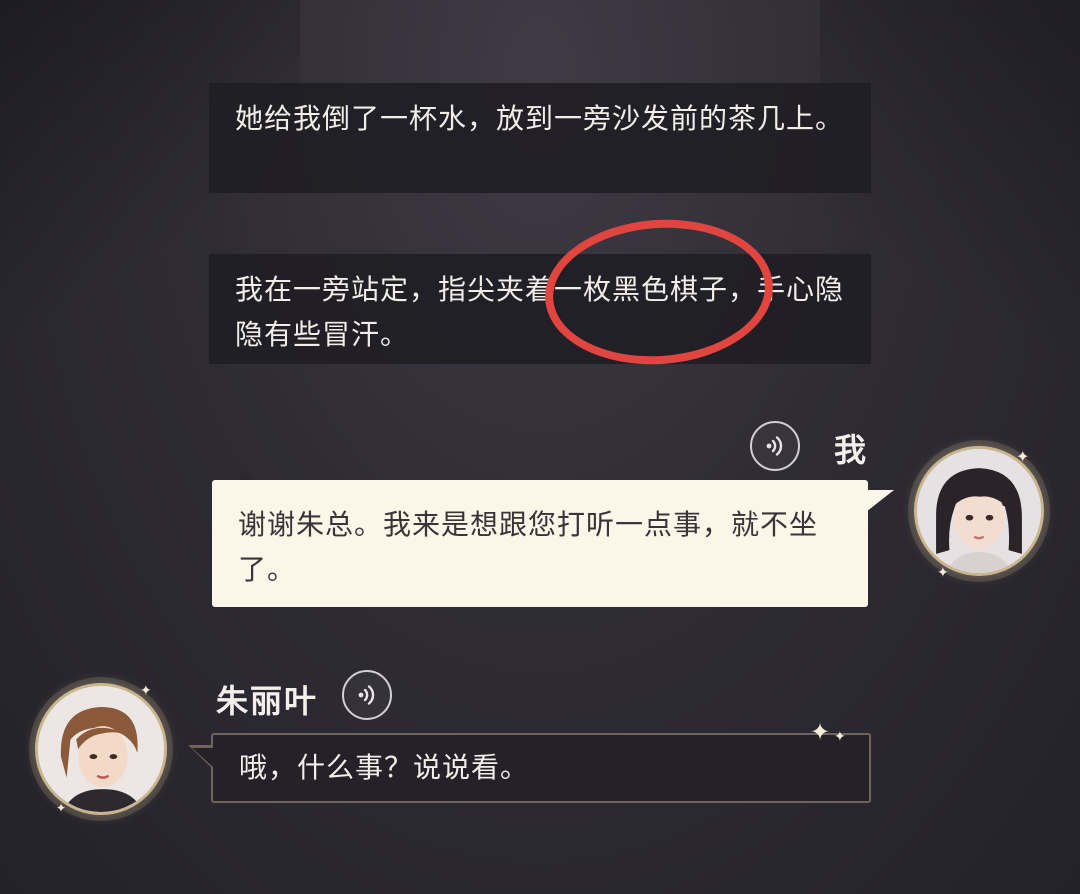  Describe the element at coordinates (880, 501) in the screenshot. I see `bubble-tail` at that location.